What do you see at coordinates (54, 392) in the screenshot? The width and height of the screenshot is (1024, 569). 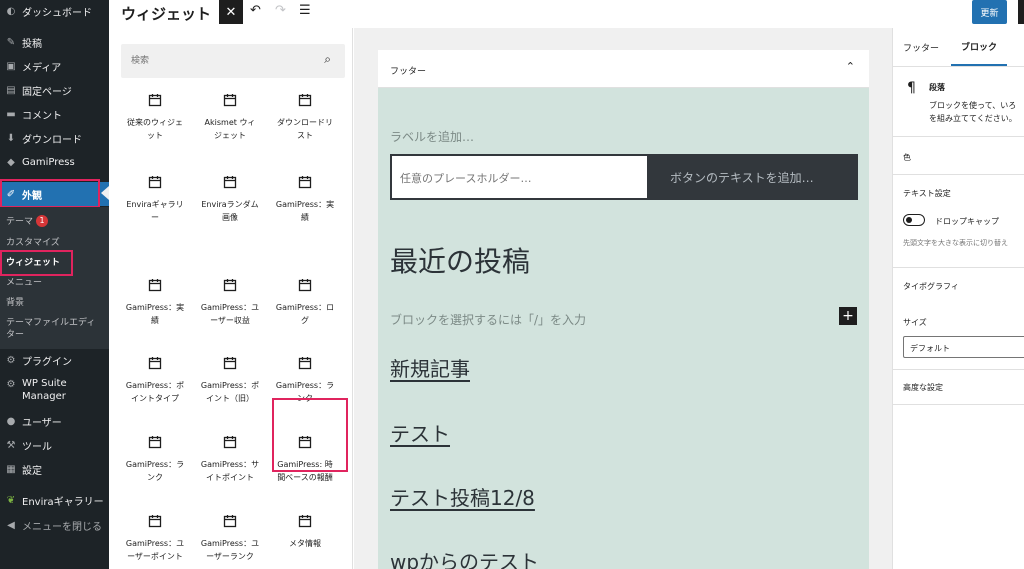 I see `menu-item-wpsuite: ⚙ WP Suite Manager` at bounding box center [54, 392].